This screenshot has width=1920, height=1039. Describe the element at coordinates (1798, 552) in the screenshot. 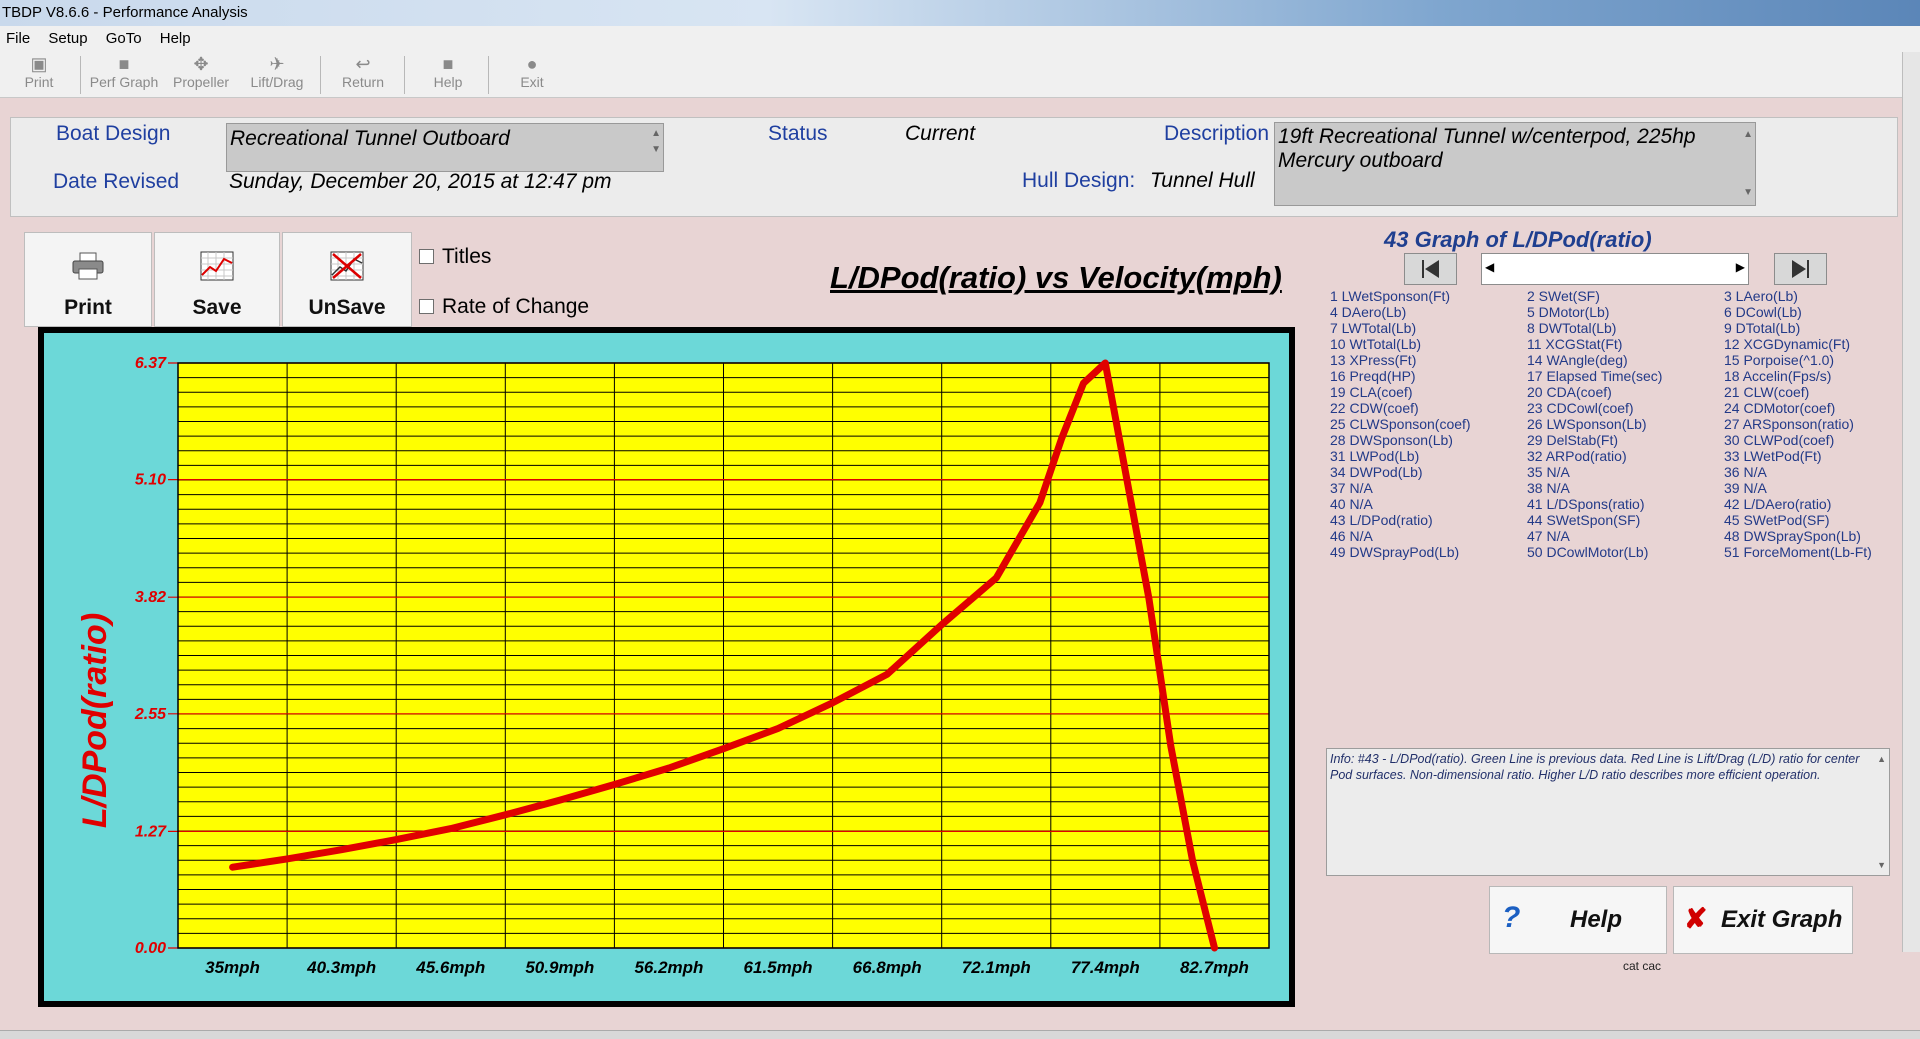

I see `variable-item: 51 ForceMoment(Lb-Ft)` at that location.